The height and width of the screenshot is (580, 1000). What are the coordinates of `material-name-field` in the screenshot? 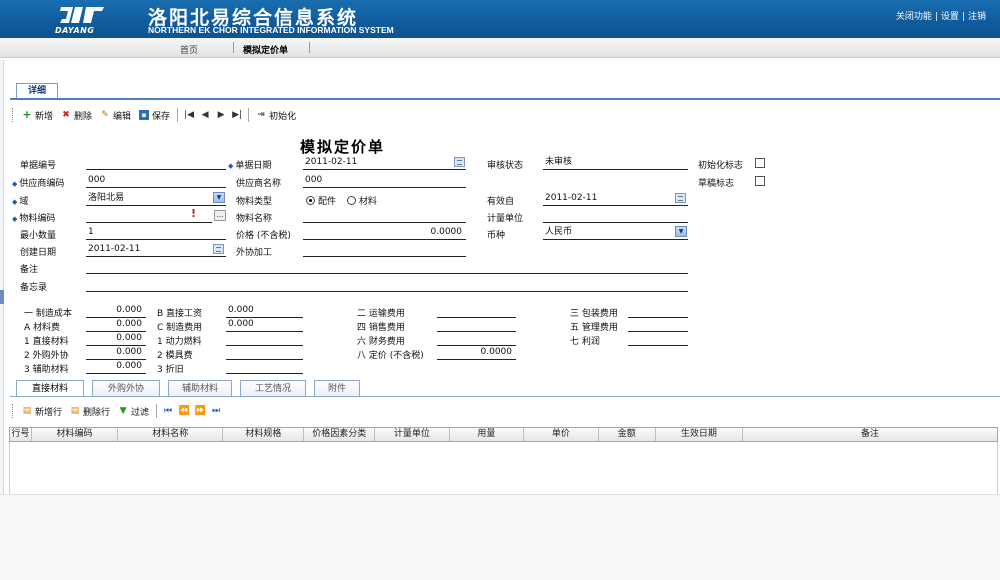 It's located at (384, 216).